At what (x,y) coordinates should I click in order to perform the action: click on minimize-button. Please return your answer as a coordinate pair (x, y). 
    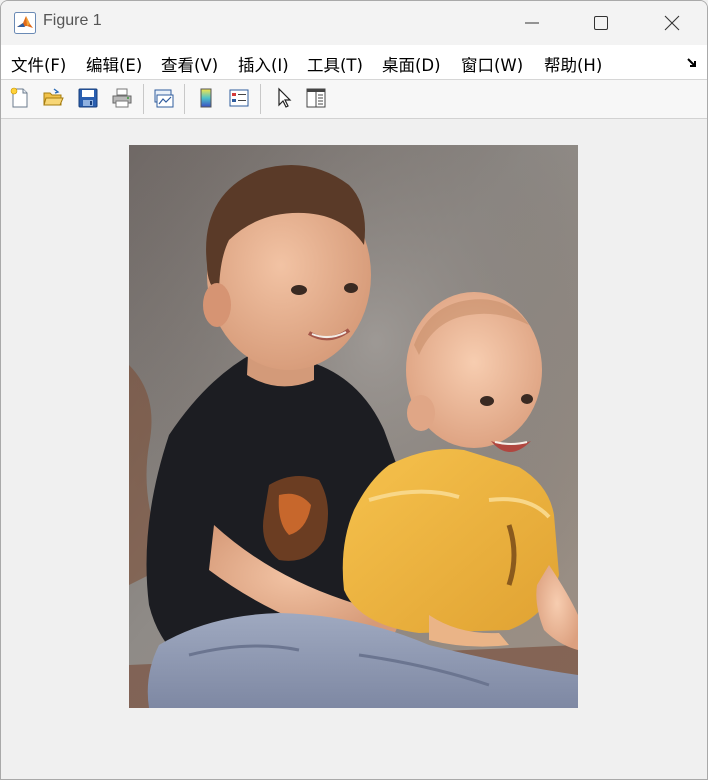
    Looking at the image, I should click on (532, 23).